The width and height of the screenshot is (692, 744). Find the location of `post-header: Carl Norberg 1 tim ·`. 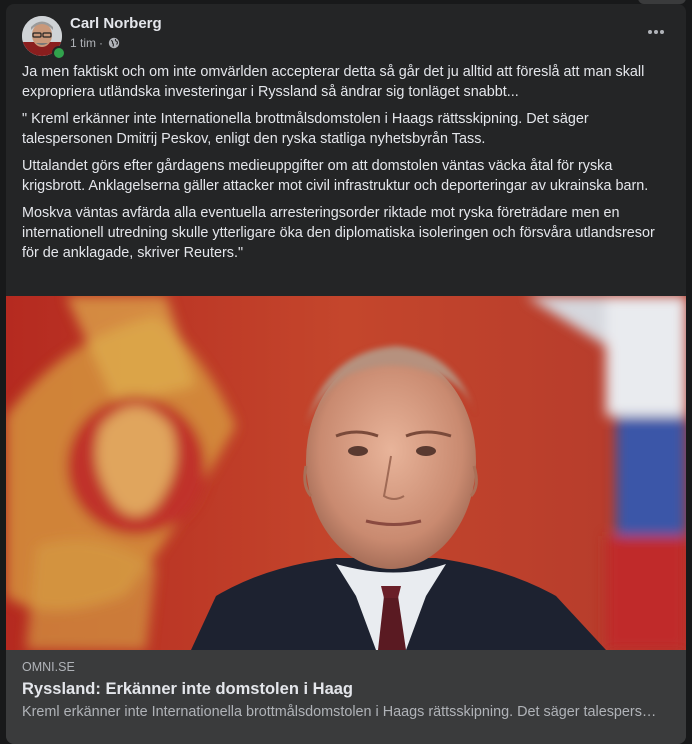

post-header: Carl Norberg 1 tim · is located at coordinates (346, 32).